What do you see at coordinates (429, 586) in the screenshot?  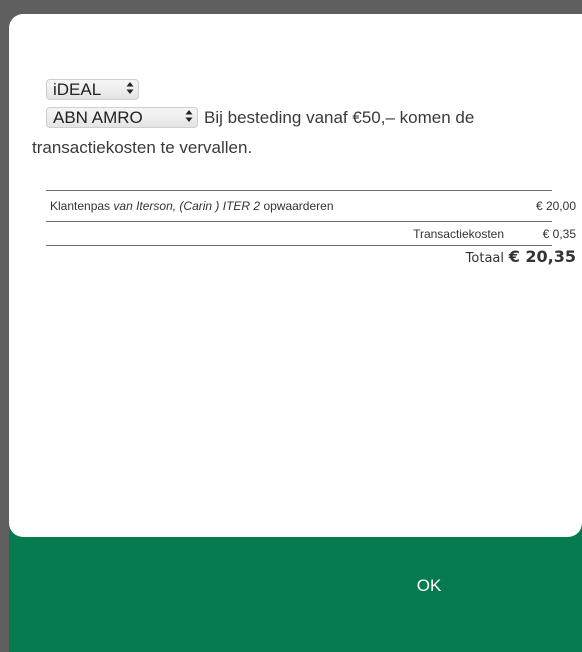 I see `ok-button: OK` at bounding box center [429, 586].